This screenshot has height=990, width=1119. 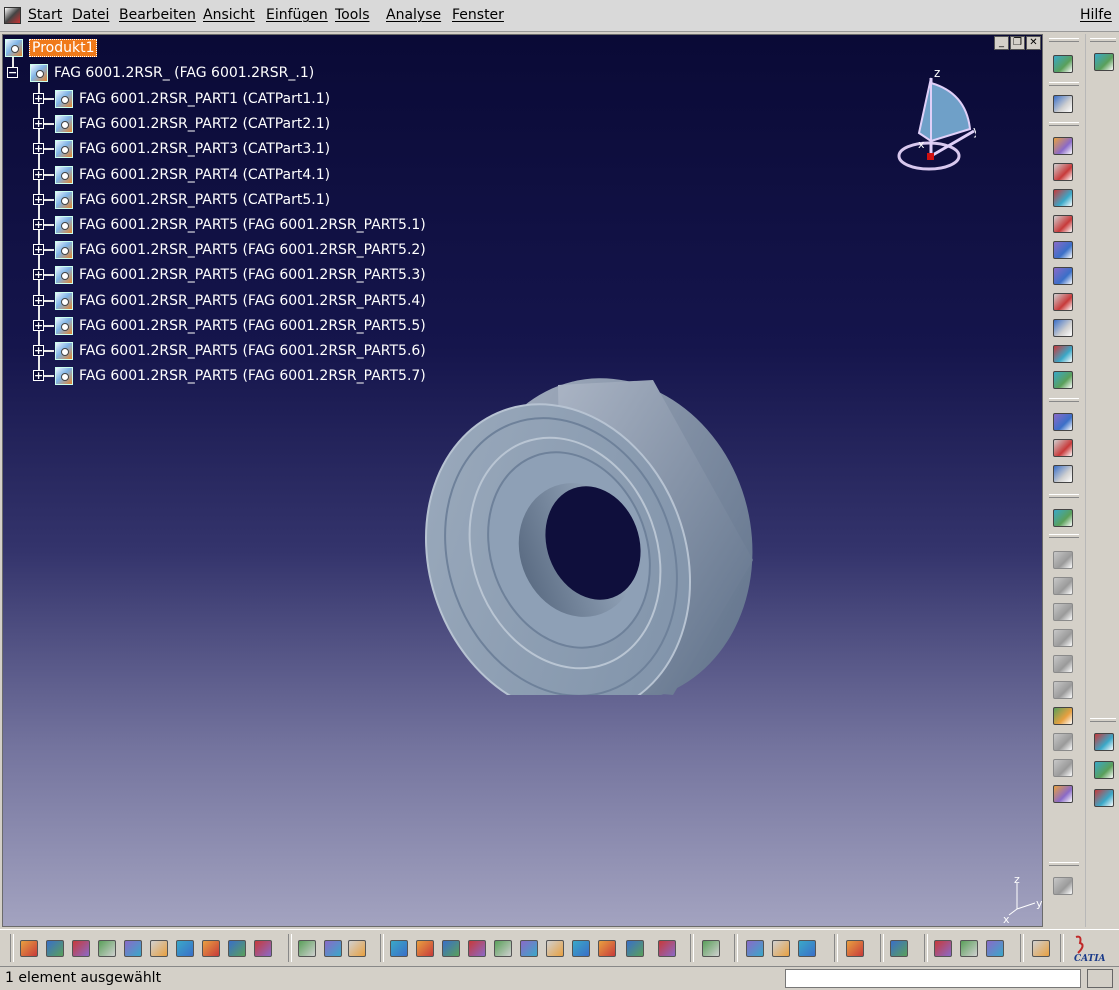 I want to click on command-input, so click(x=933, y=978).